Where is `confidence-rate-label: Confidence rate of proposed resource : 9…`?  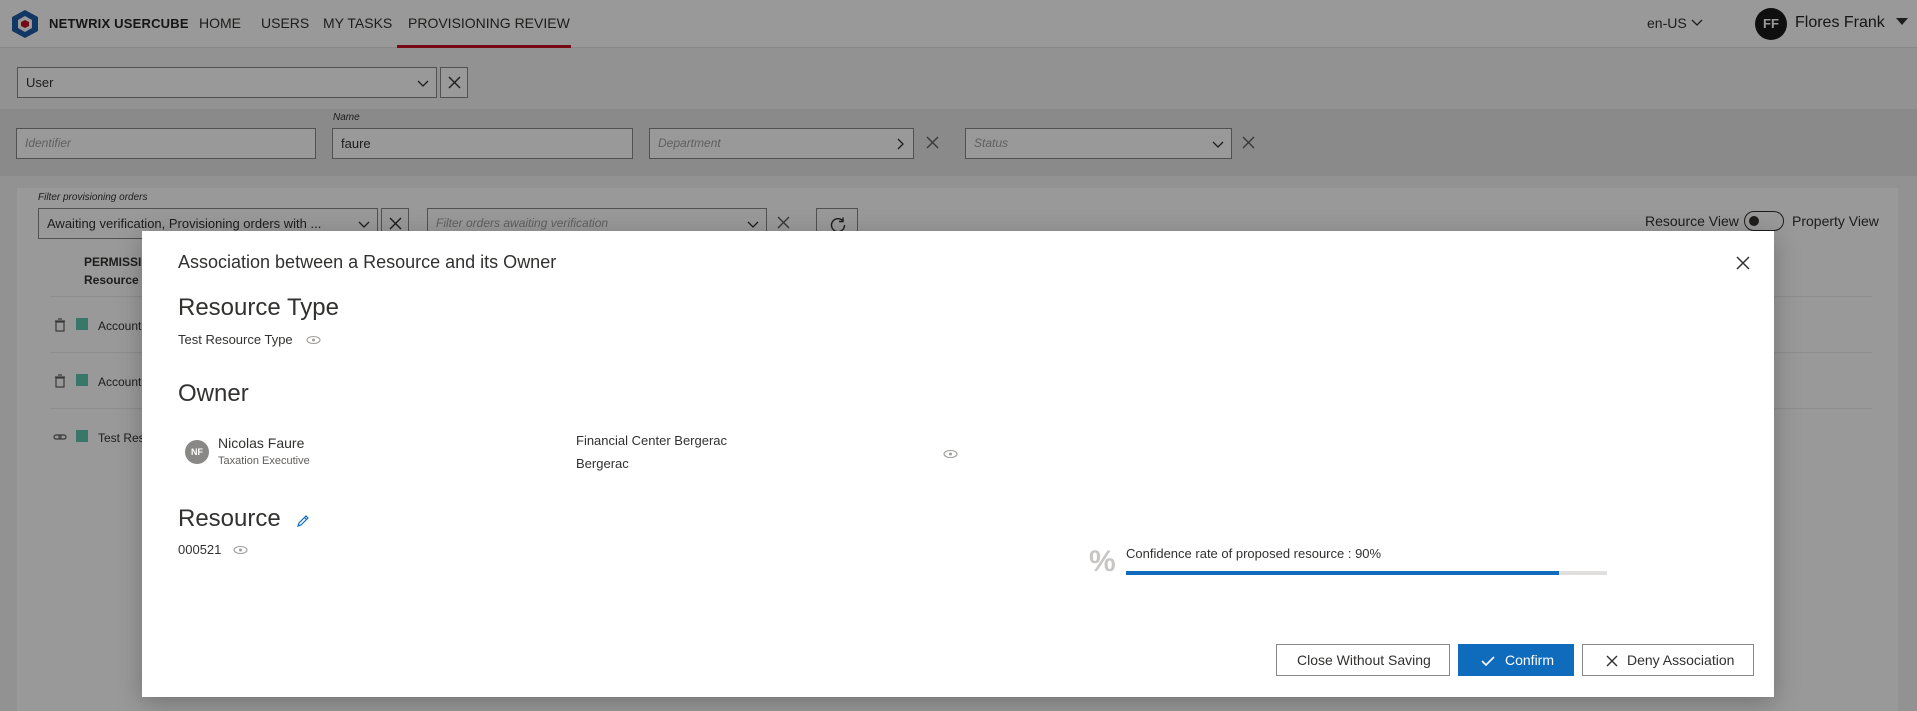
confidence-rate-label: Confidence rate of proposed resource : 9… is located at coordinates (1254, 553).